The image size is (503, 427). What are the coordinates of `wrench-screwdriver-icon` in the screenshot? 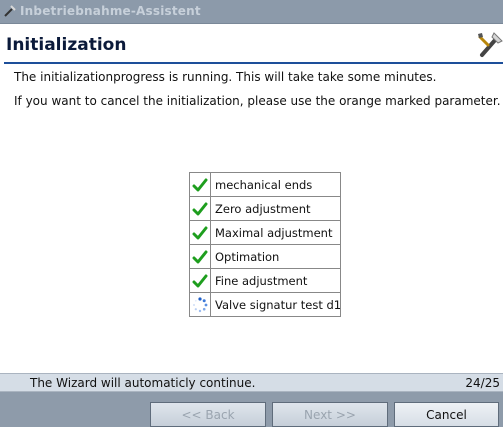 It's located at (490, 44).